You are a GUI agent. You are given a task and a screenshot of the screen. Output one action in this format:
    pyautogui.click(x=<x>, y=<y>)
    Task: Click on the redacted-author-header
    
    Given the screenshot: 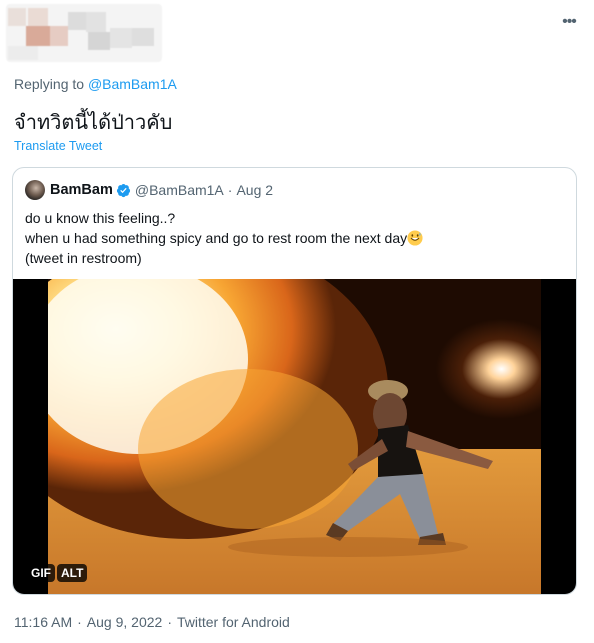 What is the action you would take?
    pyautogui.click(x=84, y=33)
    